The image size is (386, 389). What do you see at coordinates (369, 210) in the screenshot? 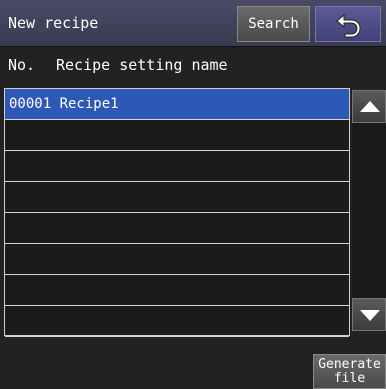
I see `scroll-track` at bounding box center [369, 210].